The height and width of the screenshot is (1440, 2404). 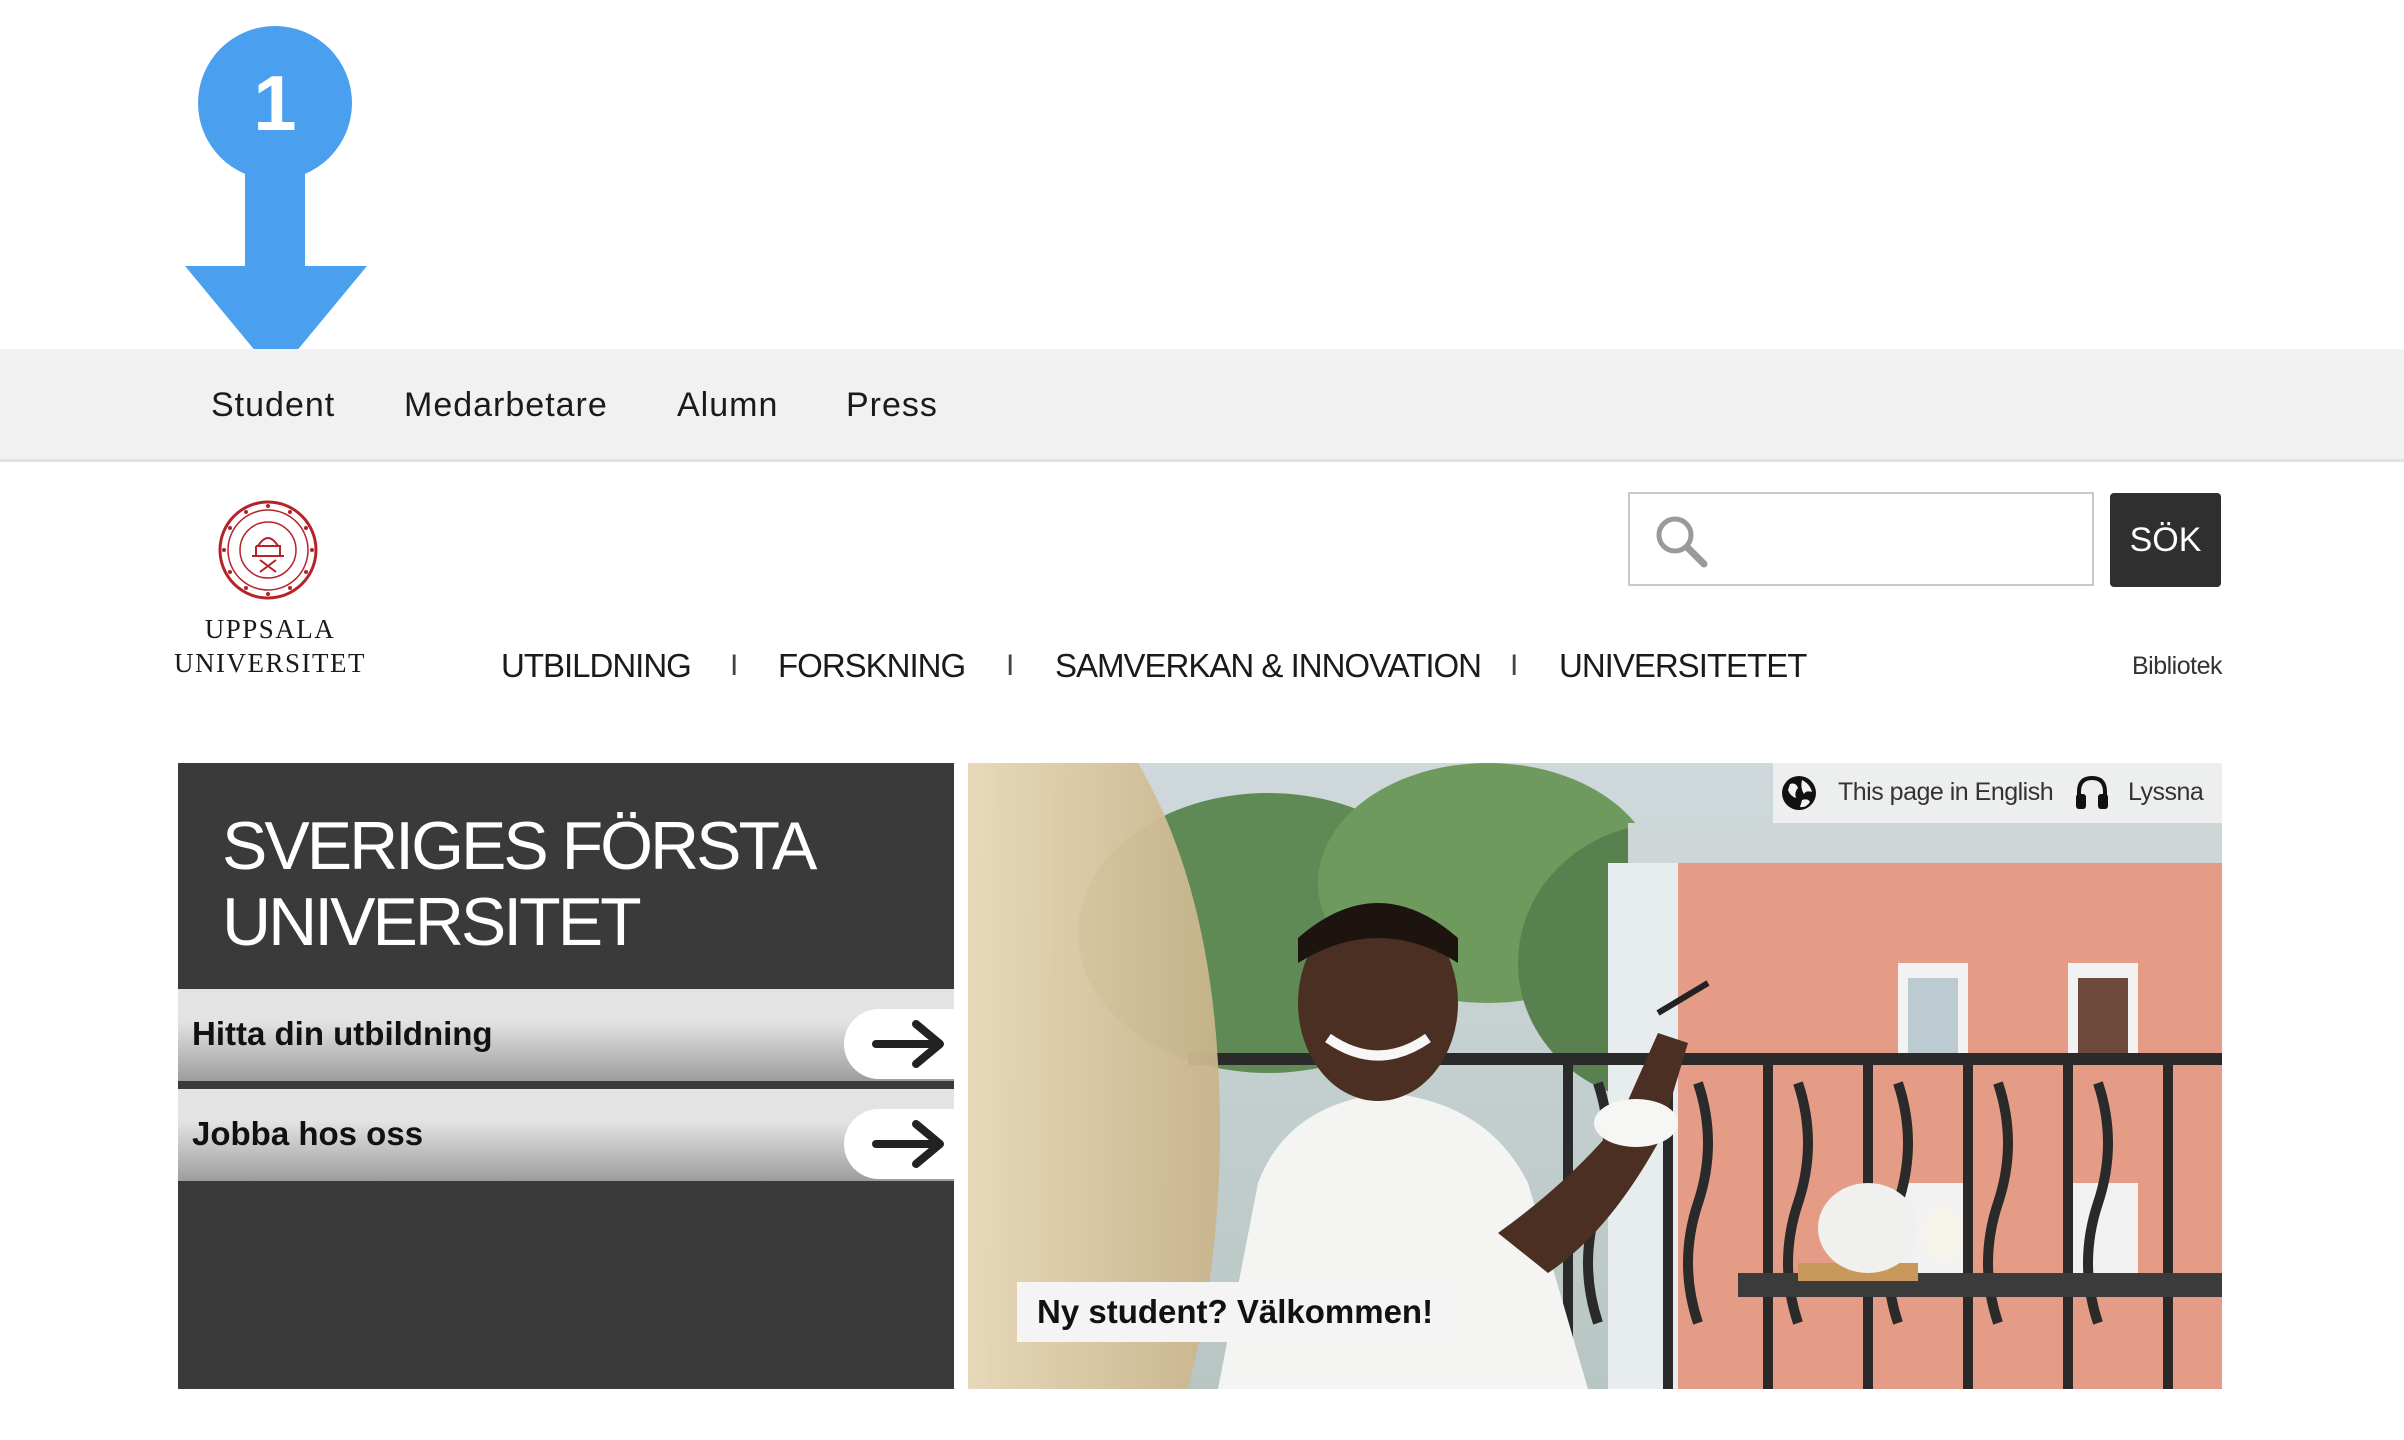 I want to click on globe-icon, so click(x=1799, y=793).